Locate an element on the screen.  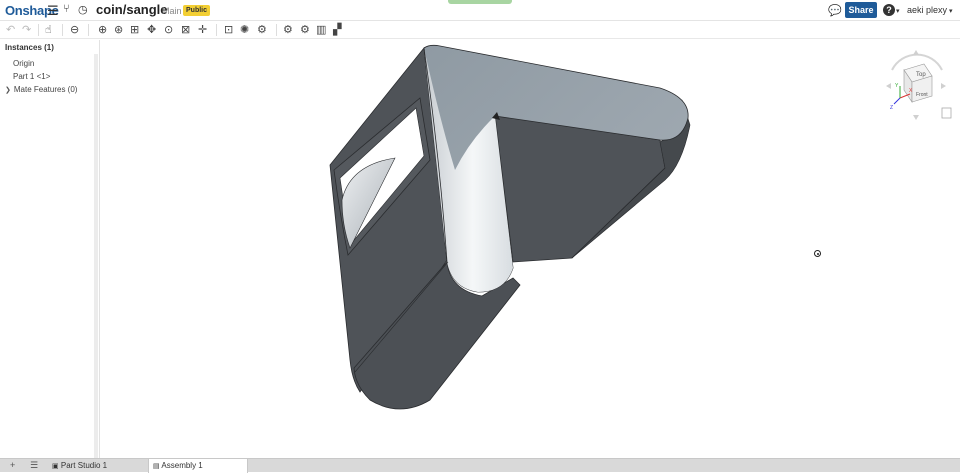
cylindrical-mate-icon: ⊙ is located at coordinates (168, 29).